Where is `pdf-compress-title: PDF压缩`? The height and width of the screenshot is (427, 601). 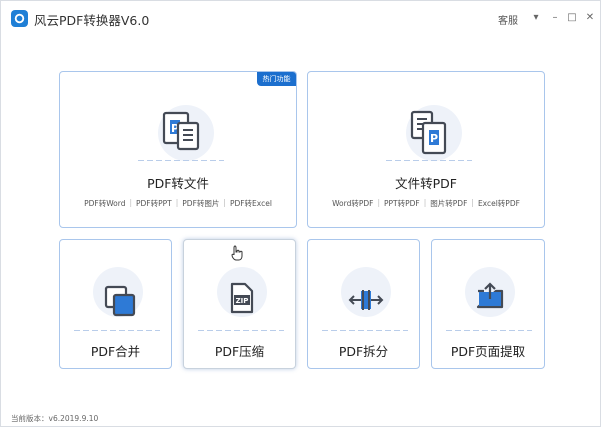
pdf-compress-title: PDF压缩 is located at coordinates (239, 351).